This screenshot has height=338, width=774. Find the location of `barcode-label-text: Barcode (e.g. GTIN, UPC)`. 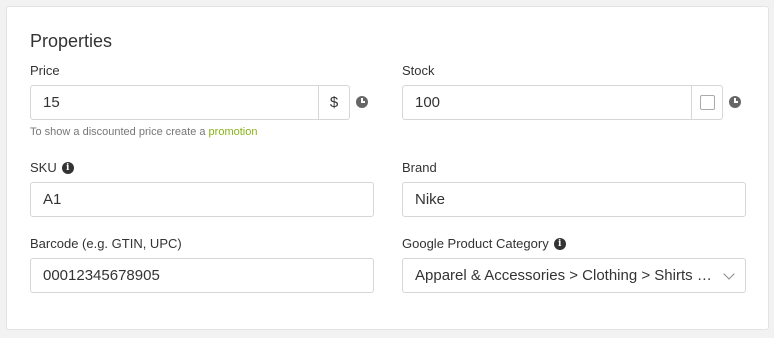

barcode-label-text: Barcode (e.g. GTIN, UPC) is located at coordinates (106, 243).